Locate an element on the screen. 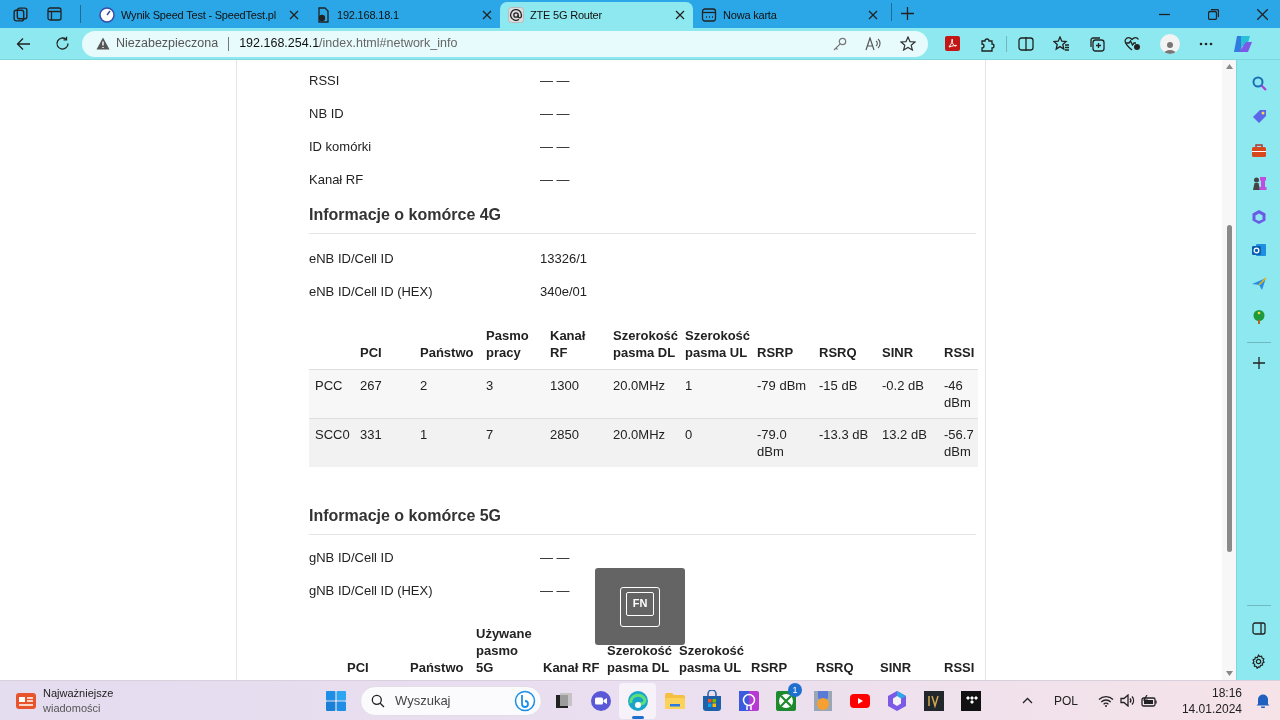 This screenshot has height=720, width=1280. field-label: gNB ID/Cell ID is located at coordinates (352, 557).